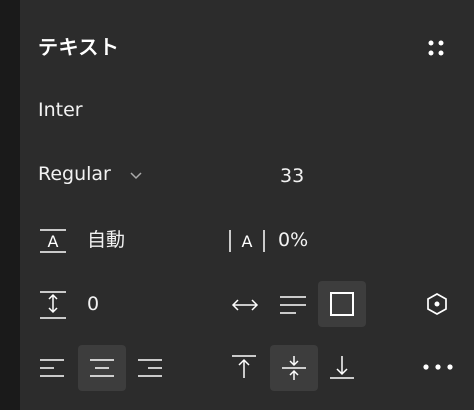  What do you see at coordinates (245, 305) in the screenshot?
I see `auto-width-icon` at bounding box center [245, 305].